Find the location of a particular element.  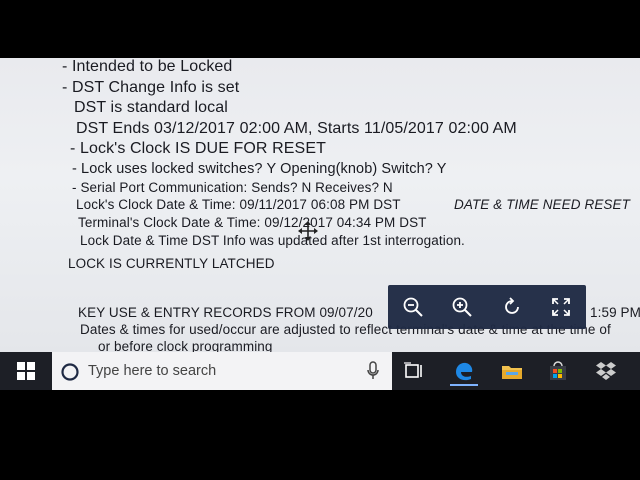

zoom-toolbar is located at coordinates (487, 307).